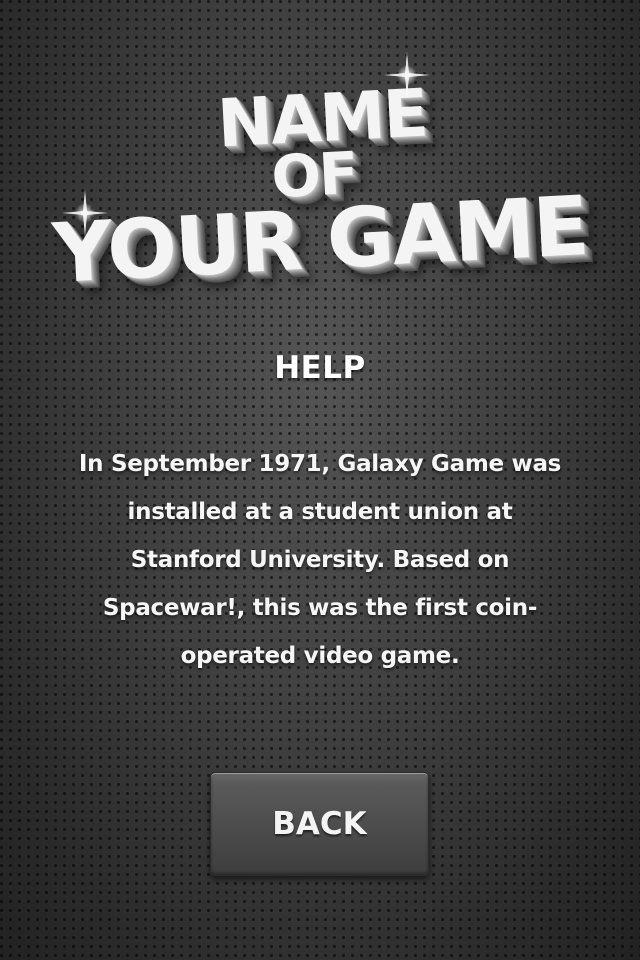 Image resolution: width=640 pixels, height=960 pixels. I want to click on help-title: HELP, so click(320, 368).